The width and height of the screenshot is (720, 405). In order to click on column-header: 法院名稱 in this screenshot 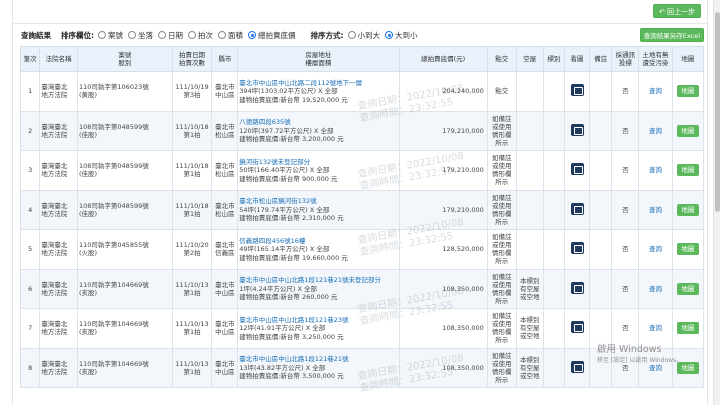, I will do `click(58, 59)`.